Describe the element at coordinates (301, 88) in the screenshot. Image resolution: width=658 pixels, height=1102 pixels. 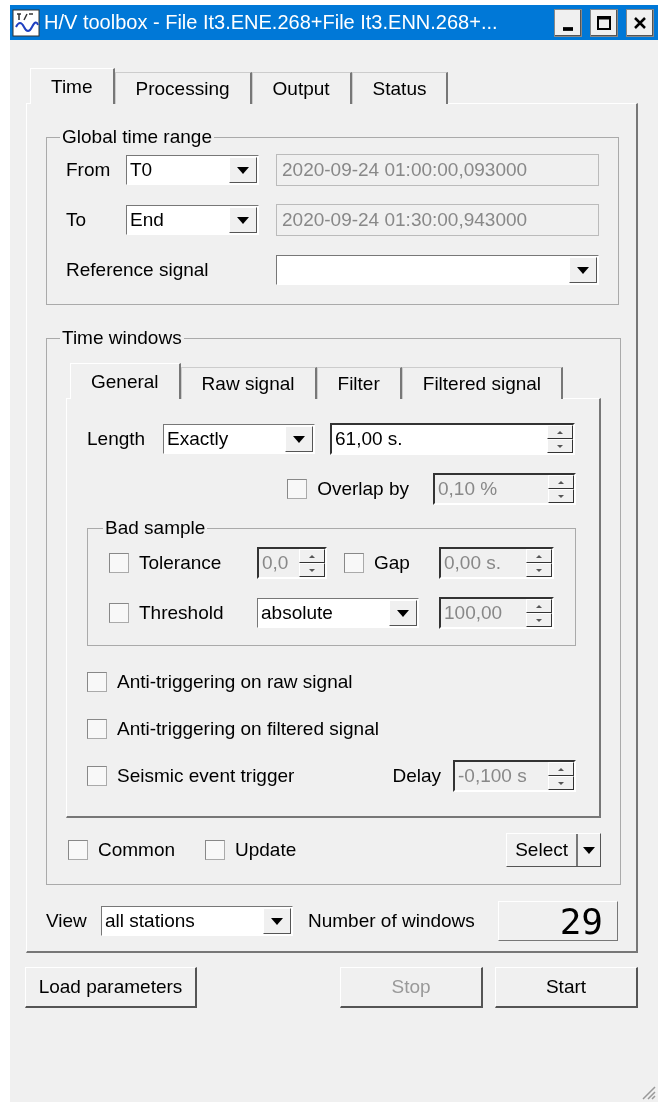
I see `tab: Output` at that location.